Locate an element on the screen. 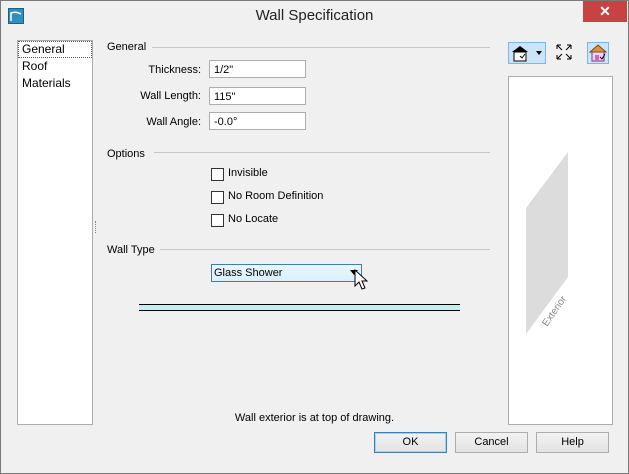 This screenshot has height=474, width=629. thickness-field: 1/2" is located at coordinates (257, 69).